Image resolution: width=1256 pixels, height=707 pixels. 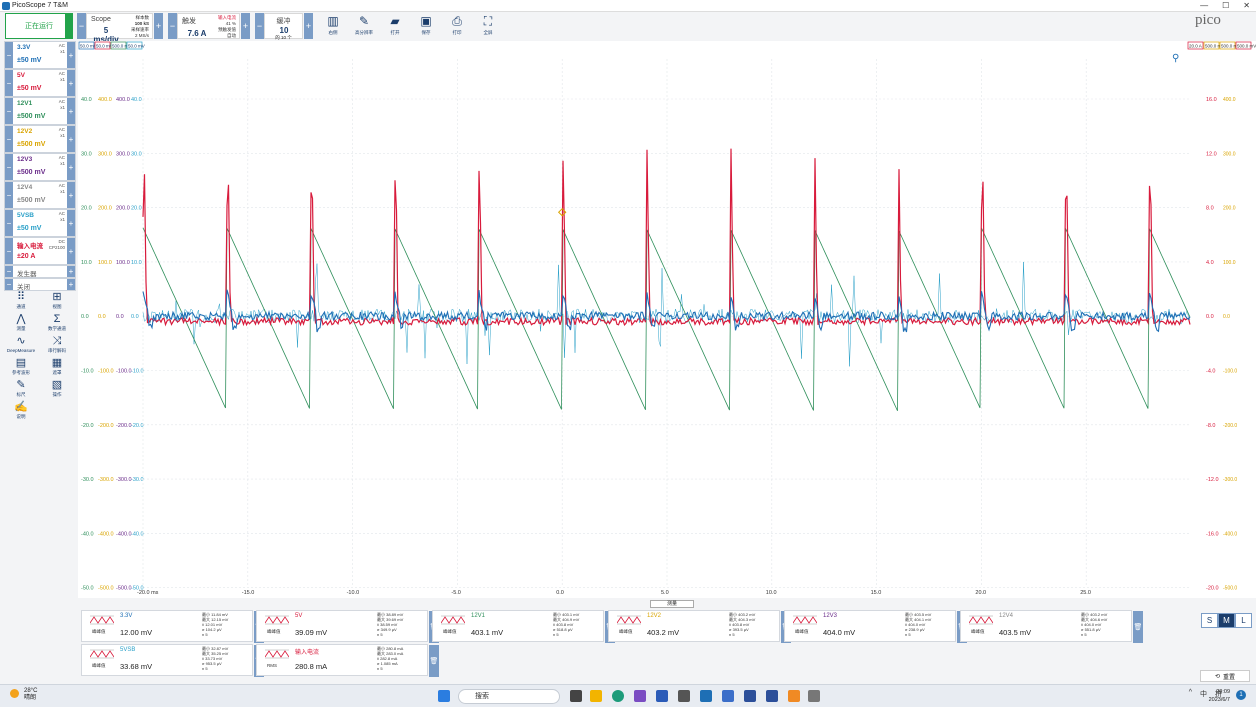 I want to click on channels-grid-tool: ⠿ 通道, so click(x=21, y=301).